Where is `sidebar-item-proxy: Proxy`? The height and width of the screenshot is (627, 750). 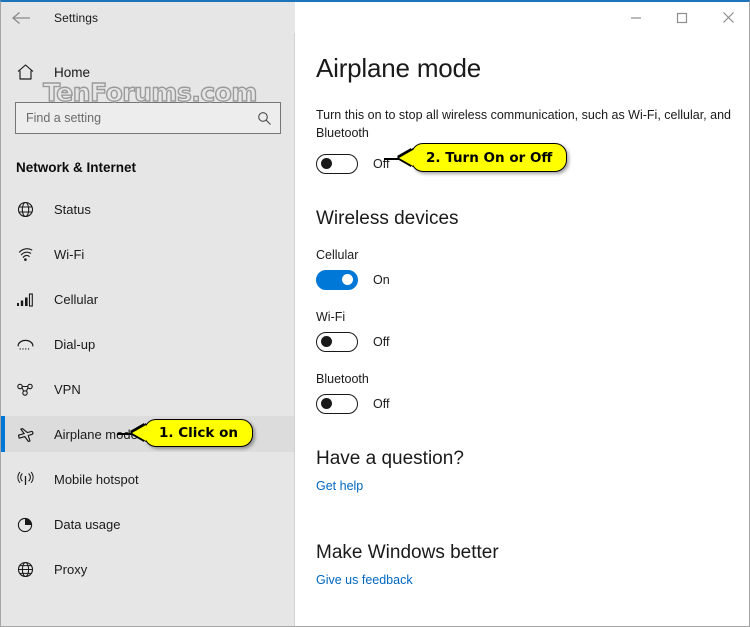
sidebar-item-proxy: Proxy is located at coordinates (147, 569).